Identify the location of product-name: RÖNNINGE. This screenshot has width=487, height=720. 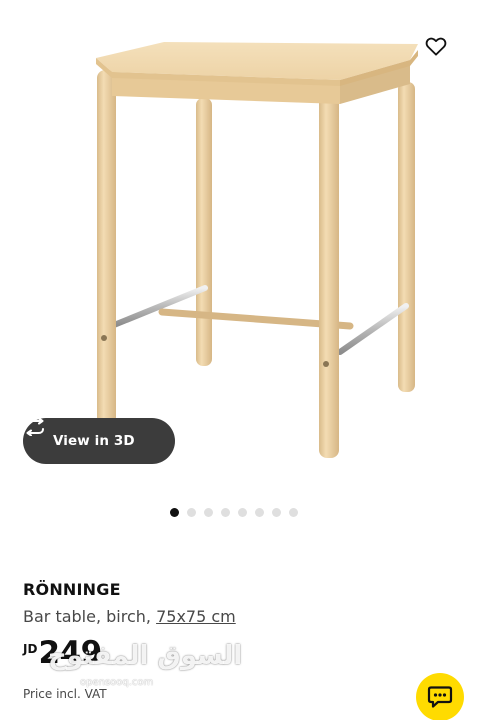
(72, 589).